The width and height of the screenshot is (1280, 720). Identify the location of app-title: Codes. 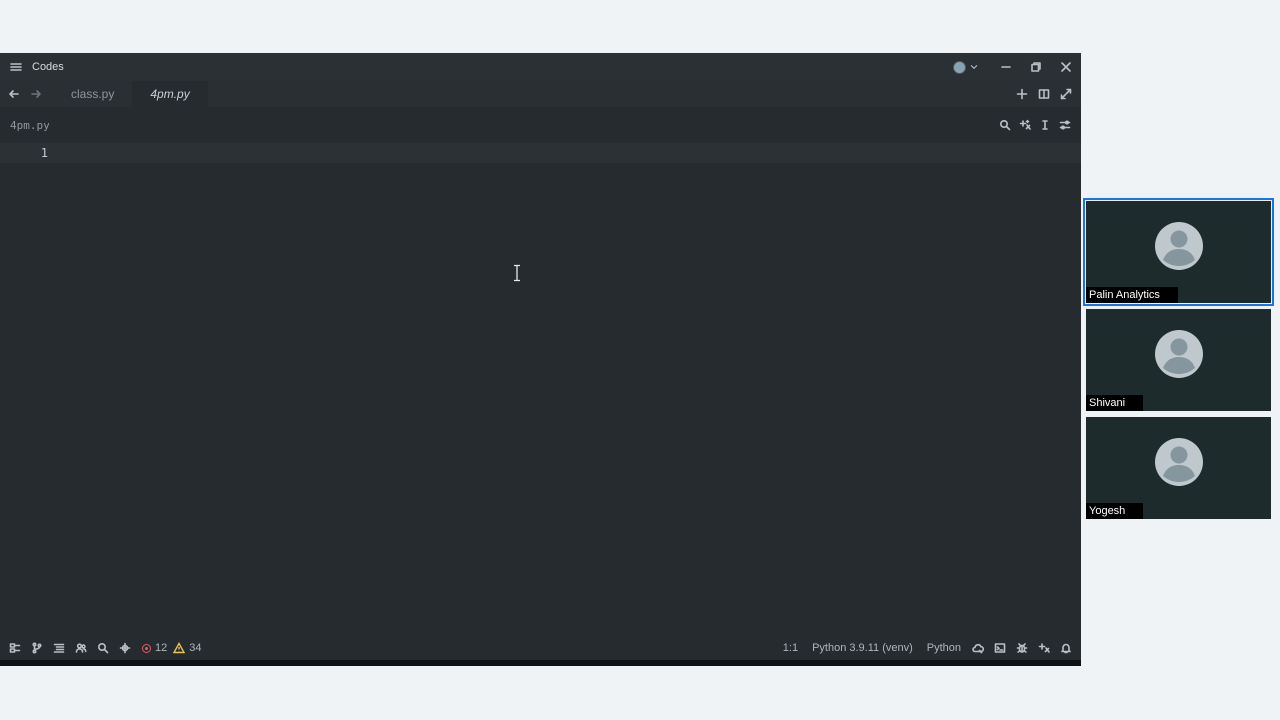
(48, 67).